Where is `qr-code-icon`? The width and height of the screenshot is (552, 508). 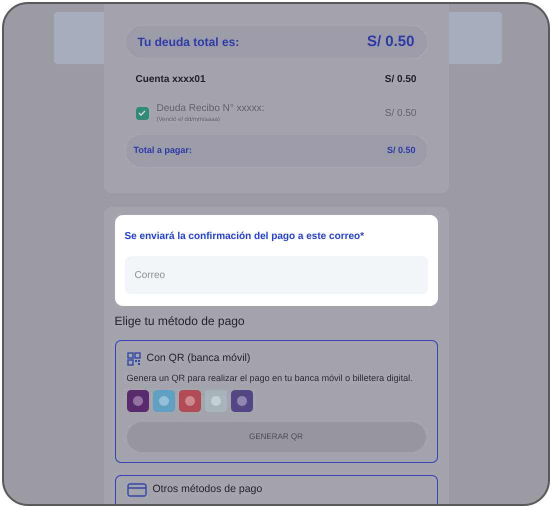 qr-code-icon is located at coordinates (133, 359).